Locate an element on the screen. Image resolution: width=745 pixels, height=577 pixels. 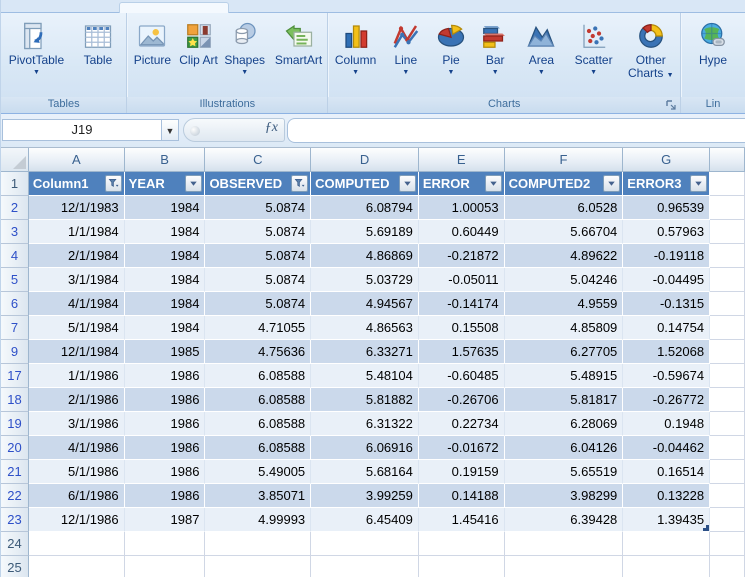
row-header-1: 1 is located at coordinates (15, 184).